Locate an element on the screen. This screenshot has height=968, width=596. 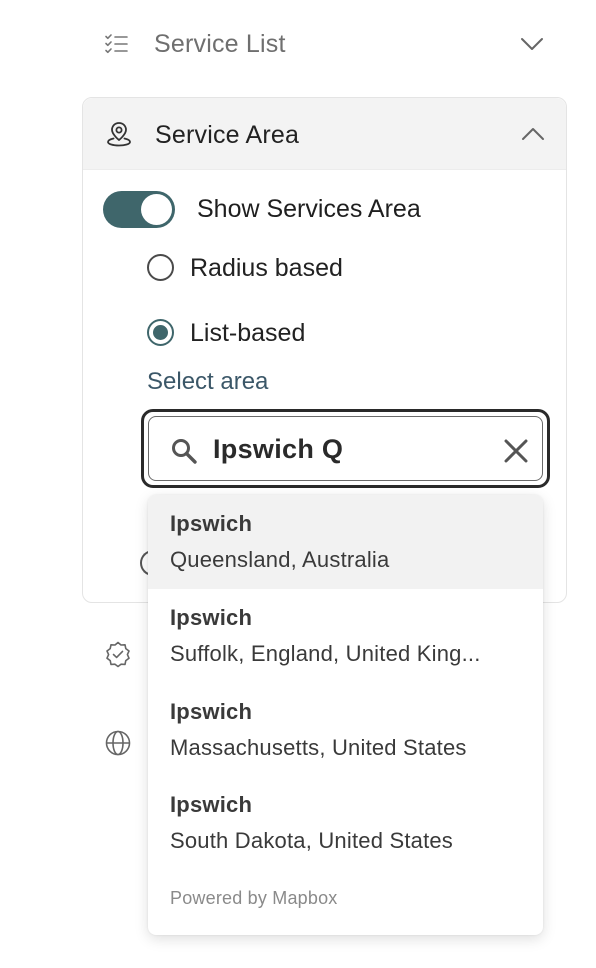
list-based-radio is located at coordinates (160, 332).